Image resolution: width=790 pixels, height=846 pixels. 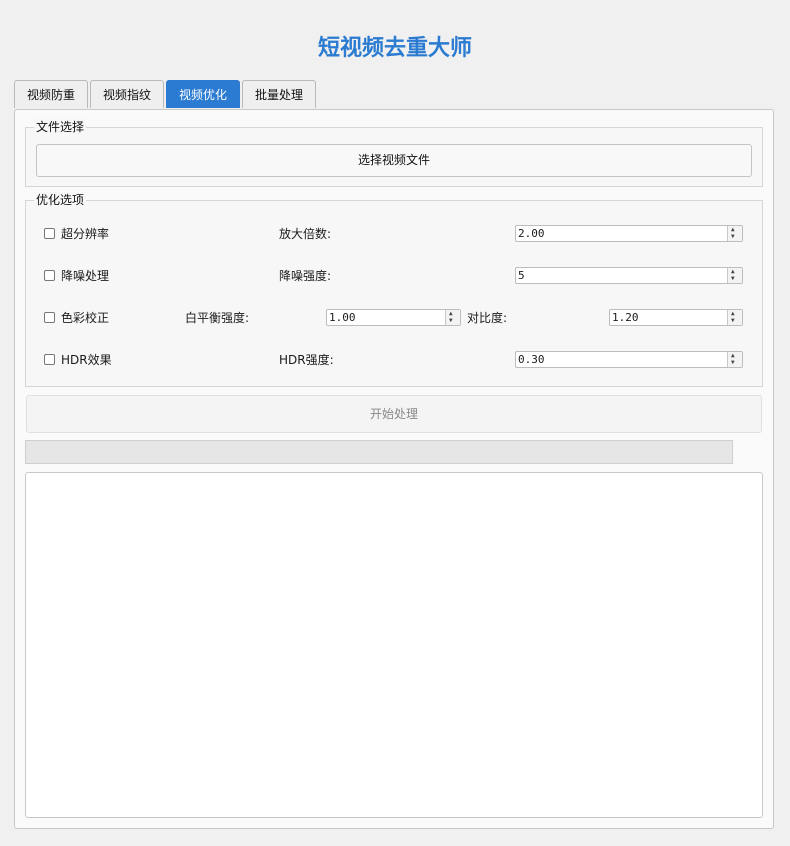 What do you see at coordinates (127, 94) in the screenshot?
I see `tab-video-fingerprint: 视频指纹` at bounding box center [127, 94].